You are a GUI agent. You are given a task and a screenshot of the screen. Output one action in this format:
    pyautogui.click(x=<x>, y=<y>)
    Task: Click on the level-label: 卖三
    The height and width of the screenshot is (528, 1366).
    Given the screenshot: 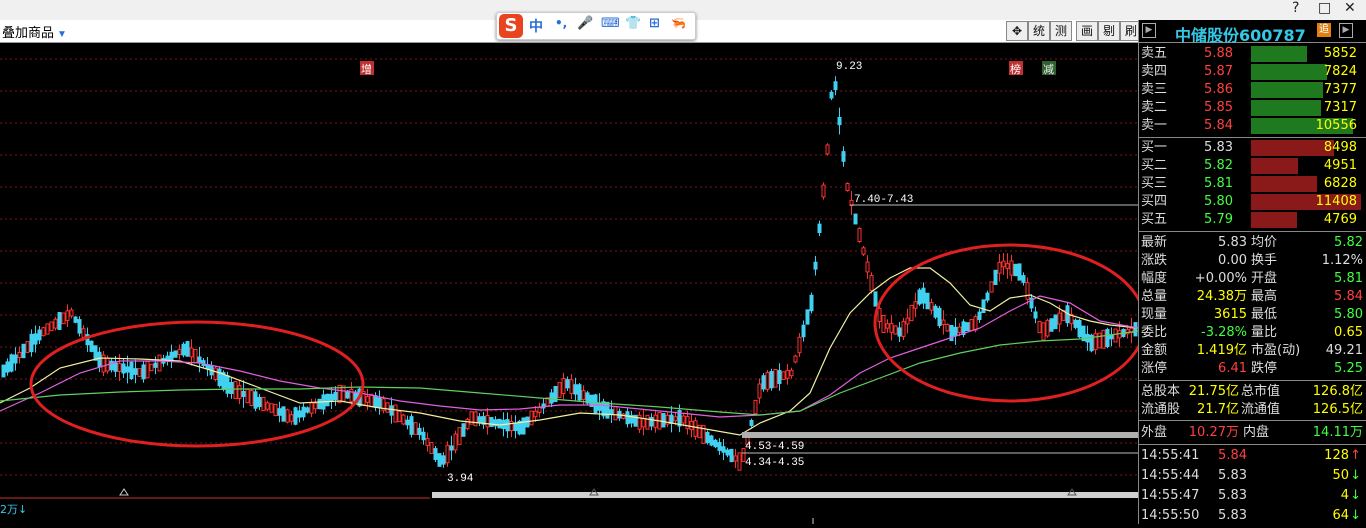 What is the action you would take?
    pyautogui.click(x=1154, y=89)
    